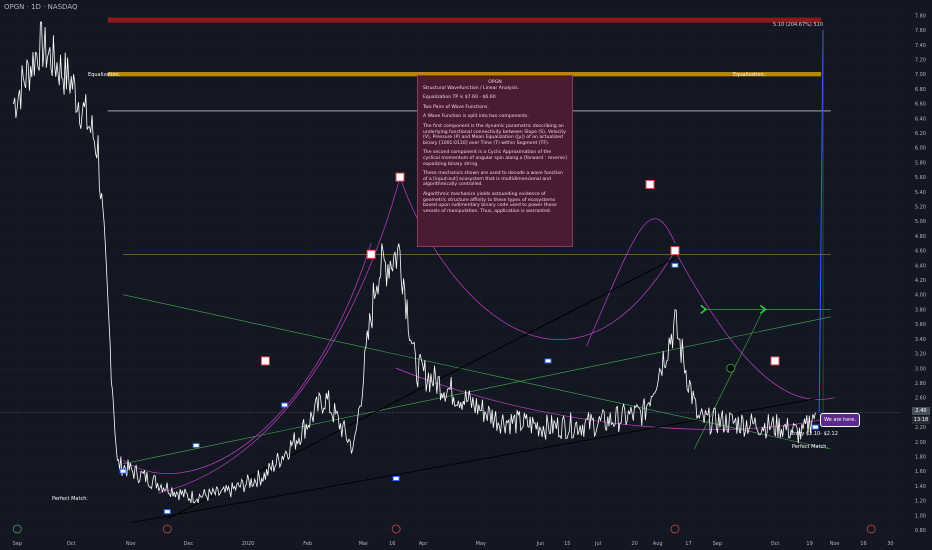  I want to click on perfect-match-left: Perfect Match., so click(70, 499).